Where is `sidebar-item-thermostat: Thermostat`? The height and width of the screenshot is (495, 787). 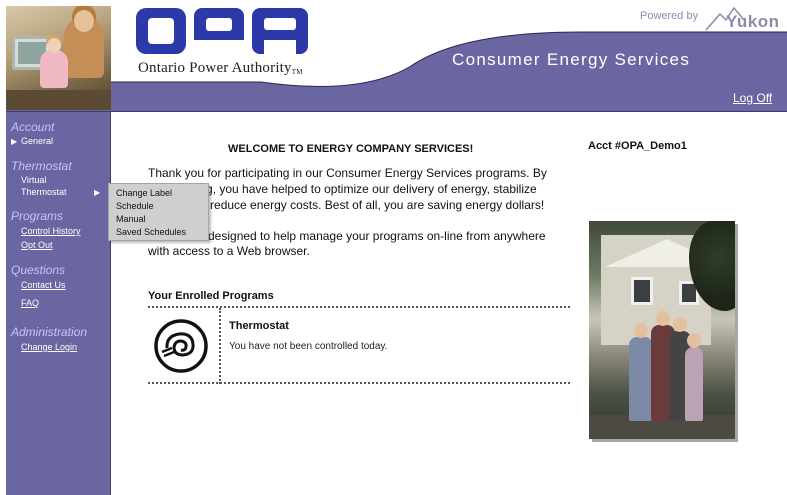 sidebar-item-thermostat: Thermostat is located at coordinates (44, 192).